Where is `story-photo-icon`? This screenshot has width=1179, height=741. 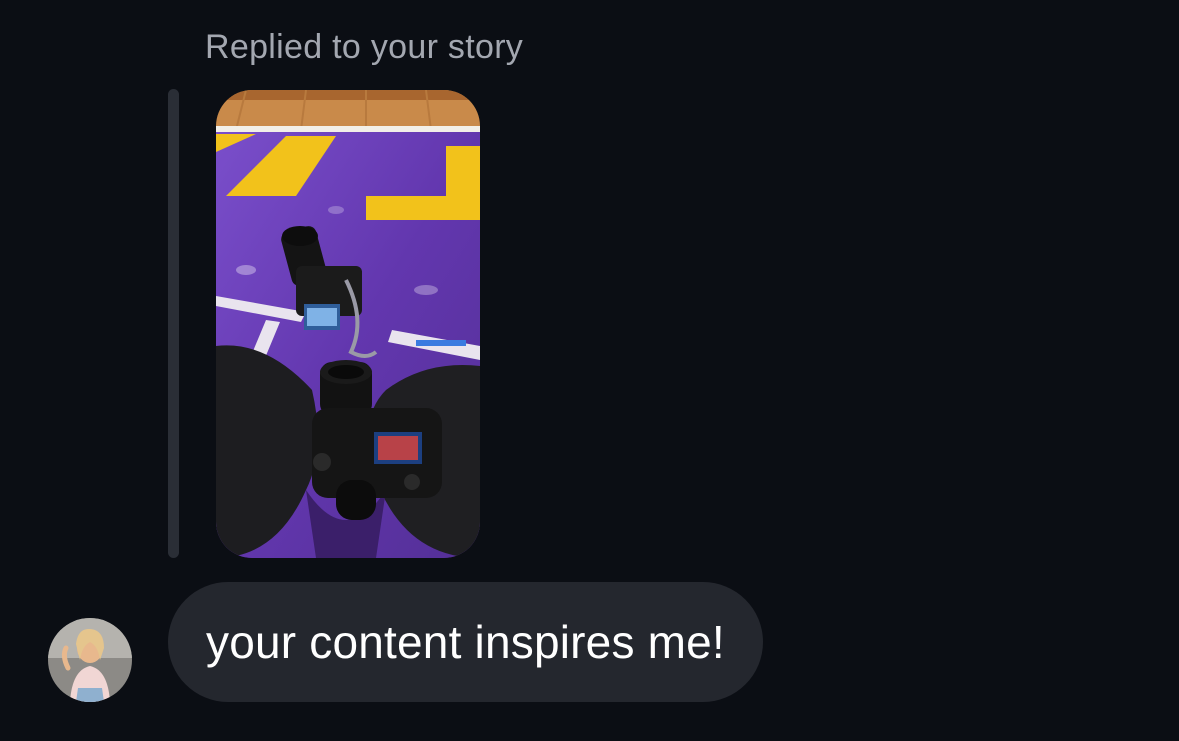
story-photo-icon is located at coordinates (348, 324).